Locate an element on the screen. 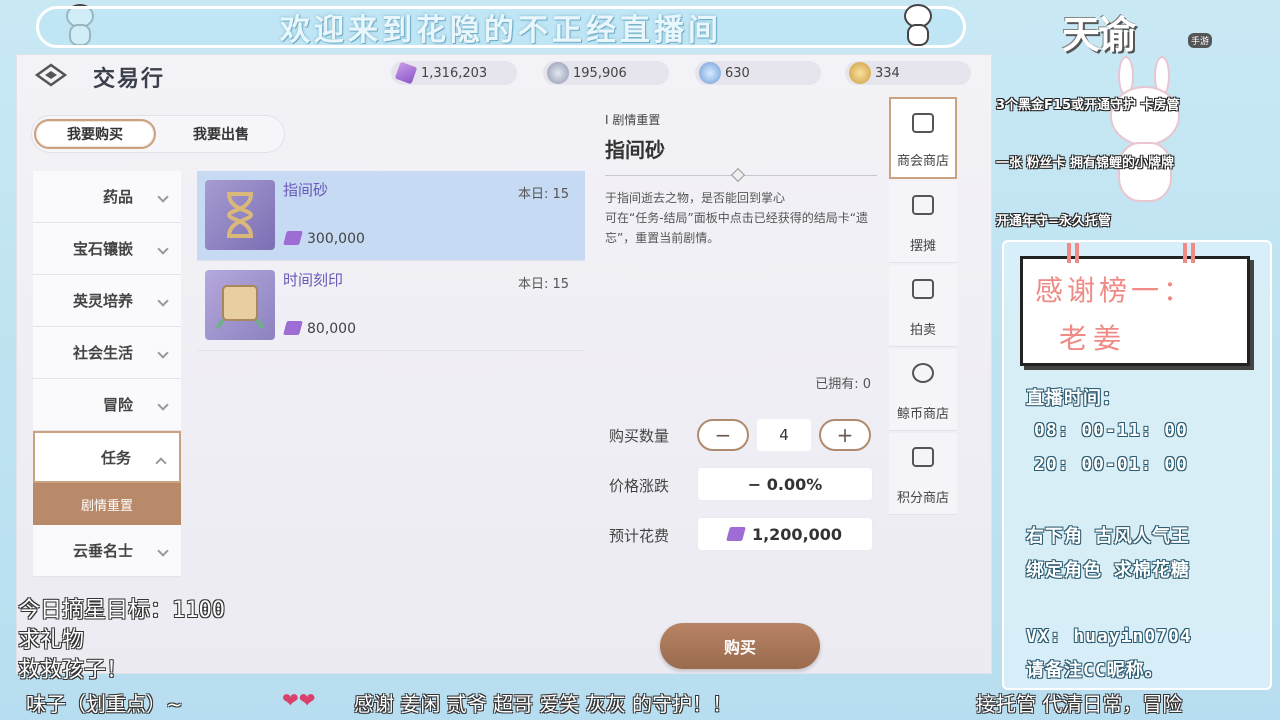 The width and height of the screenshot is (1280, 720). currency-value: 1,316,203 is located at coordinates (454, 73).